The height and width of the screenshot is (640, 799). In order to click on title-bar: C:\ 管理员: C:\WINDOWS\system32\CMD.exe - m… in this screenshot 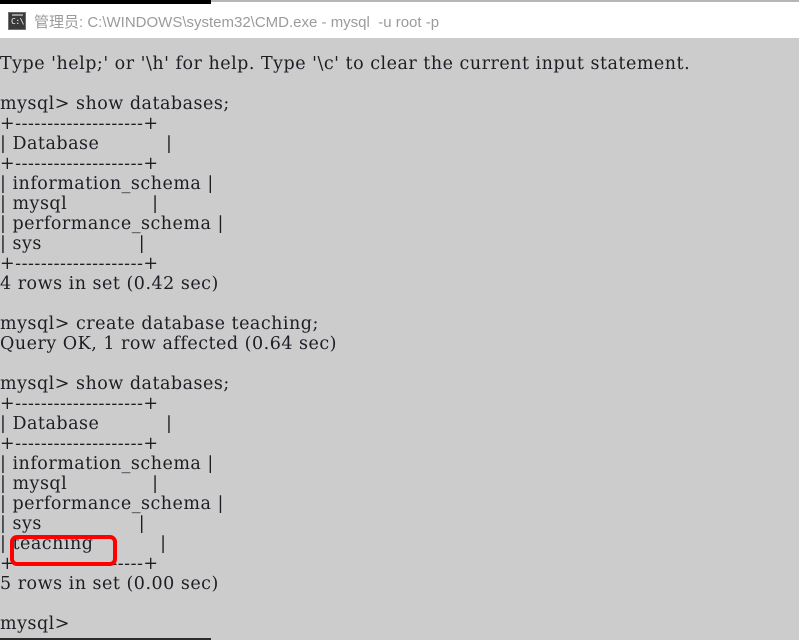, I will do `click(399, 21)`.